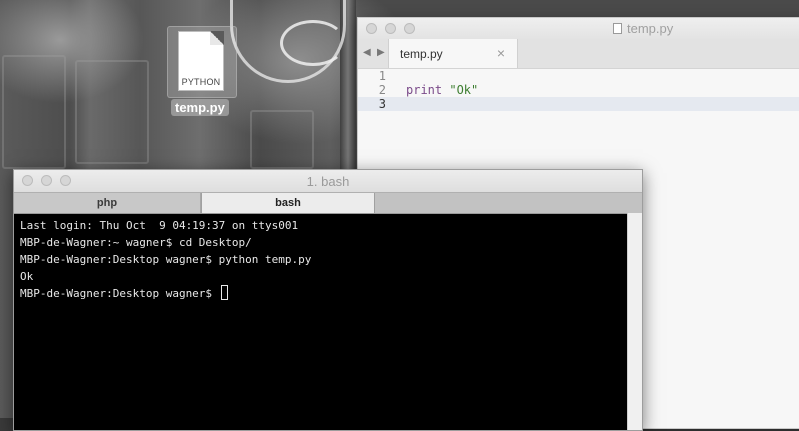  I want to click on code-editor: 1 2 print "Ok" 3, so click(578, 90).